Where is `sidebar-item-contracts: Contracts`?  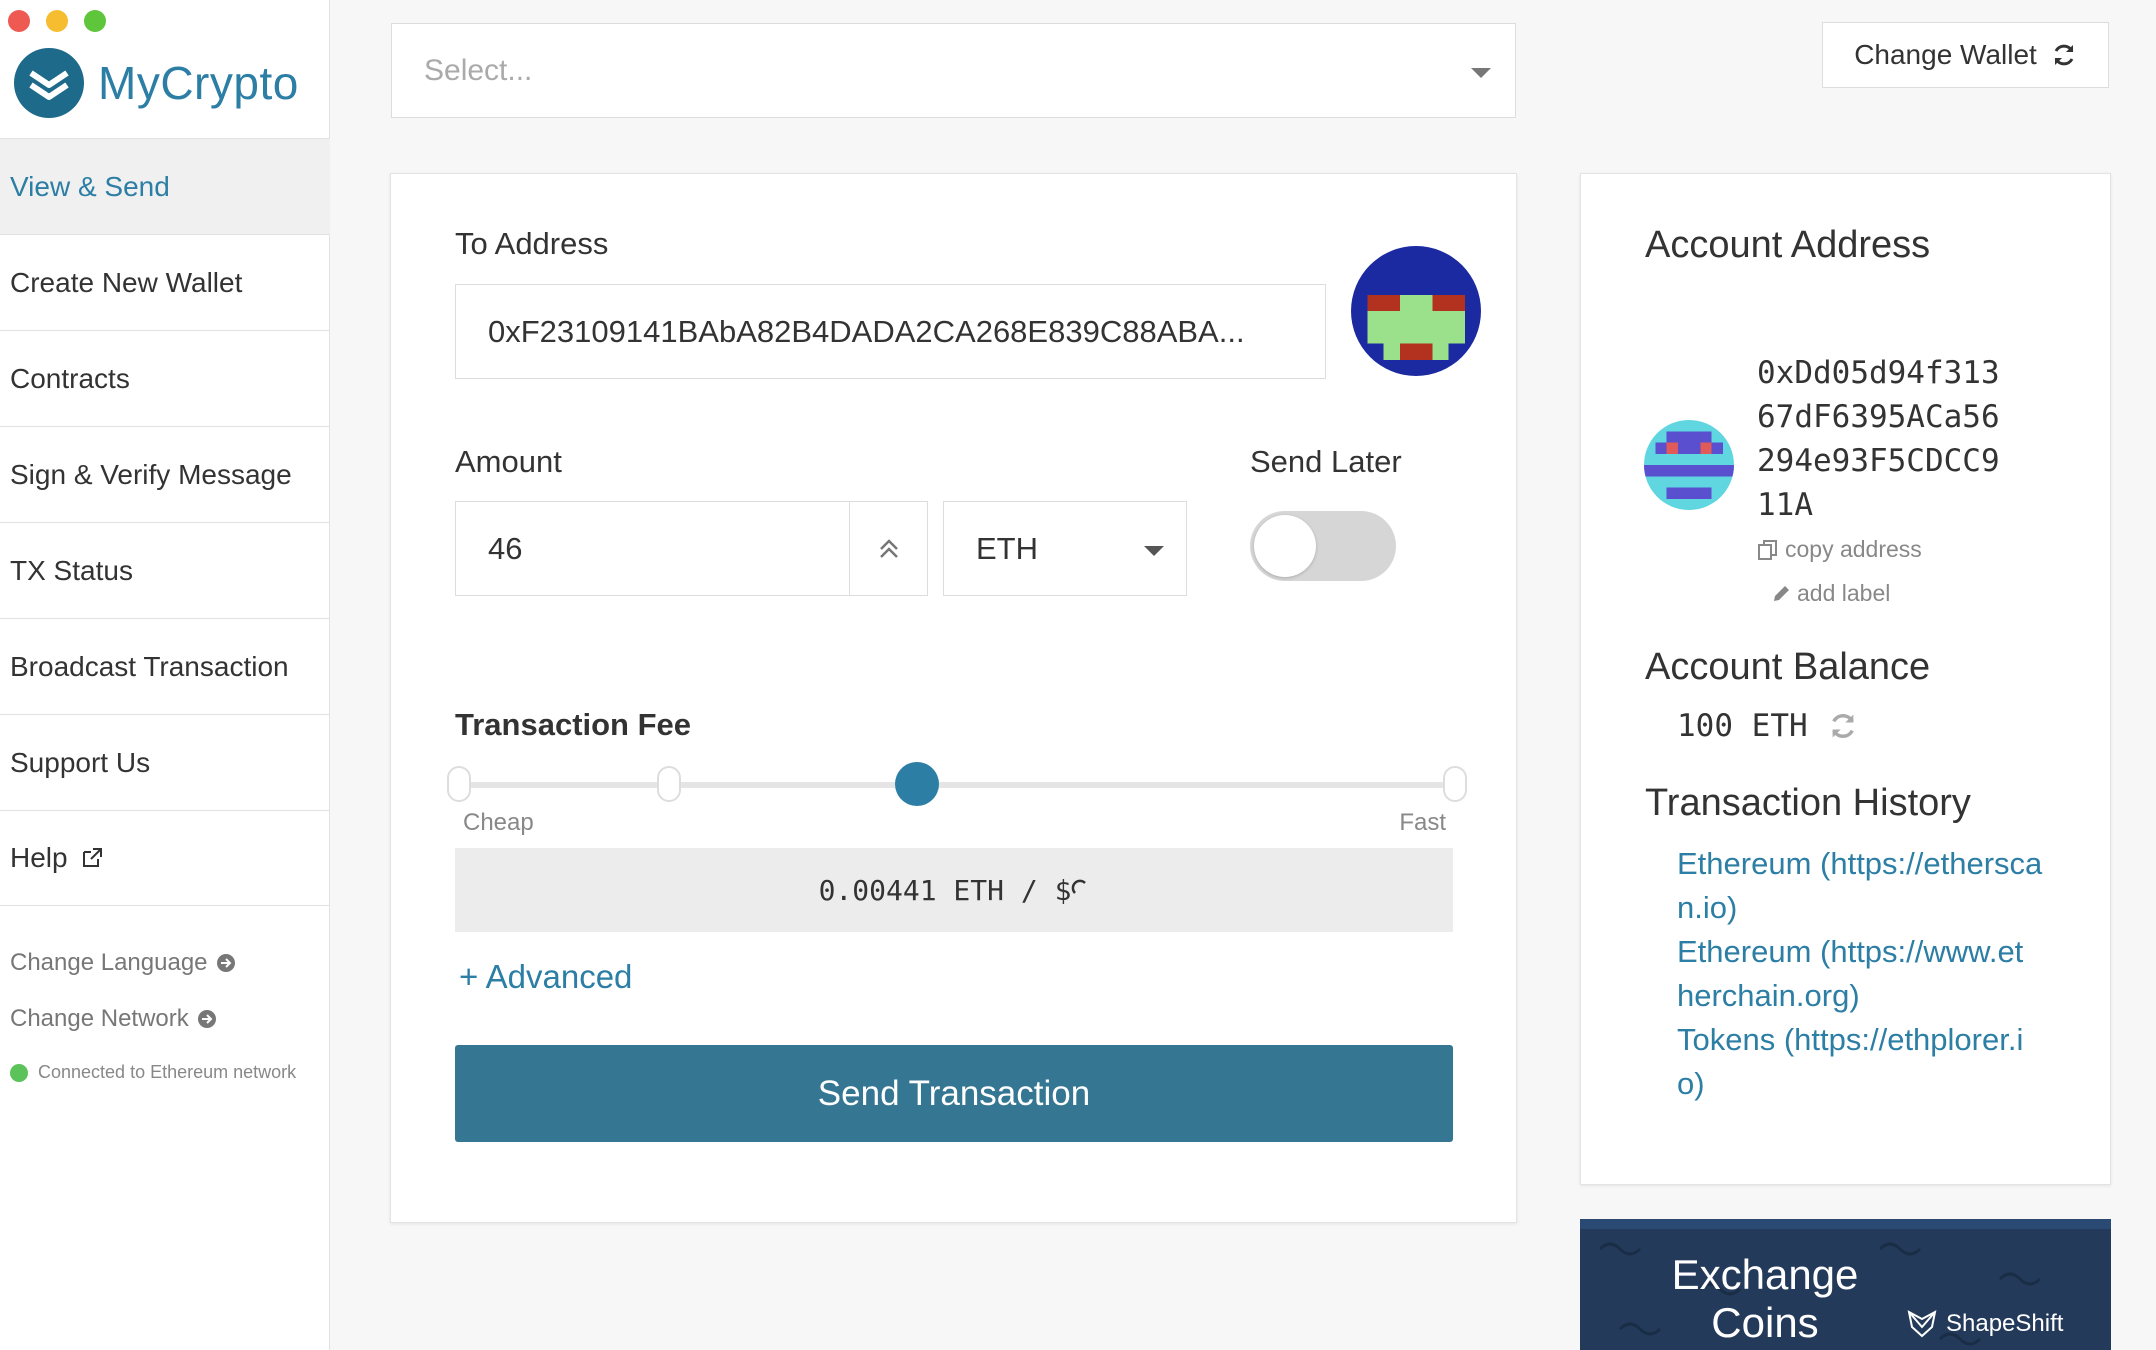 sidebar-item-contracts: Contracts is located at coordinates (165, 378).